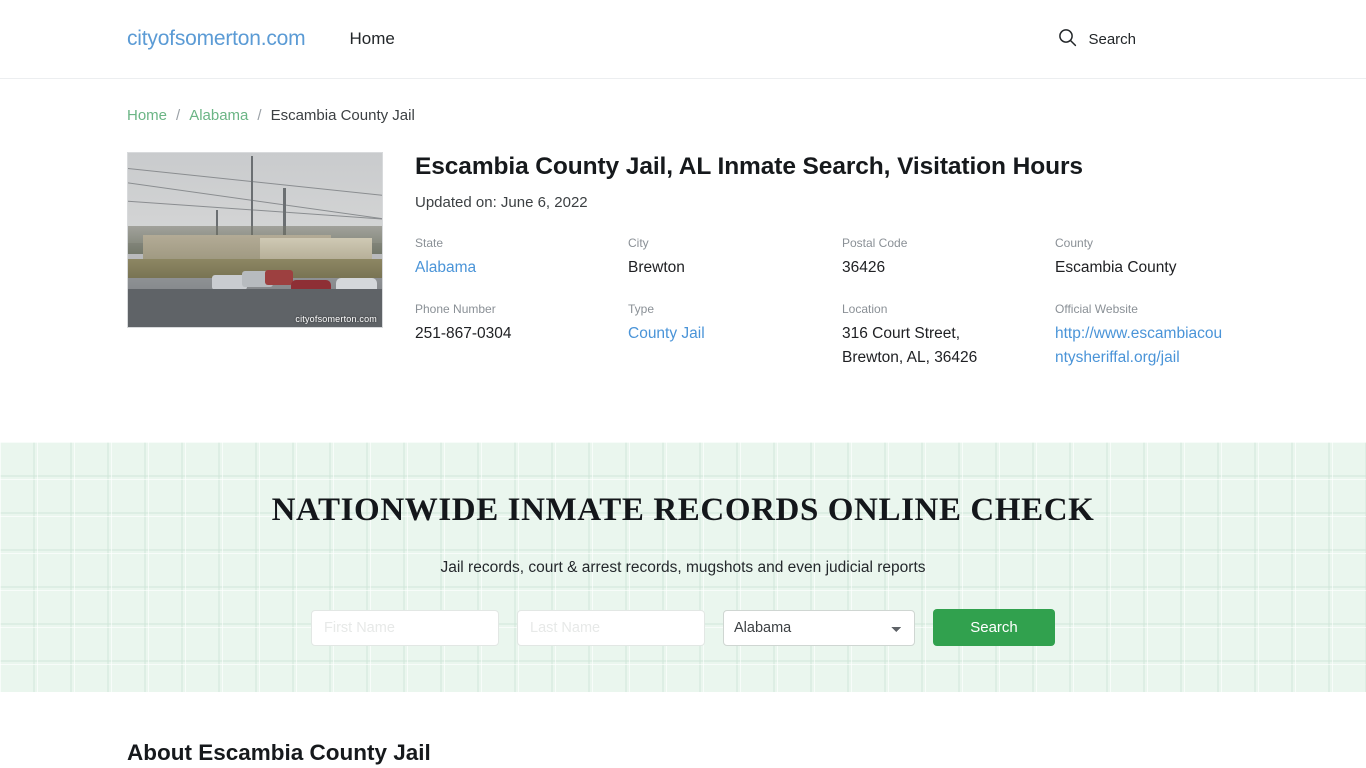 The width and height of the screenshot is (1366, 768). I want to click on breadcrumb: Home / Alabama / Escambia County Jail, so click(683, 115).